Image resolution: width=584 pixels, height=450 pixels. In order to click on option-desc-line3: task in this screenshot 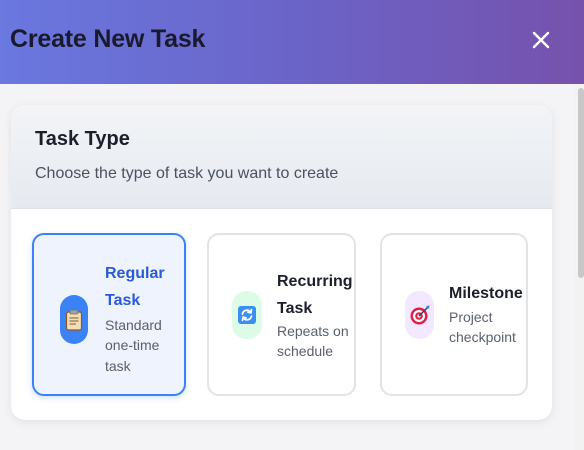, I will do `click(118, 366)`.